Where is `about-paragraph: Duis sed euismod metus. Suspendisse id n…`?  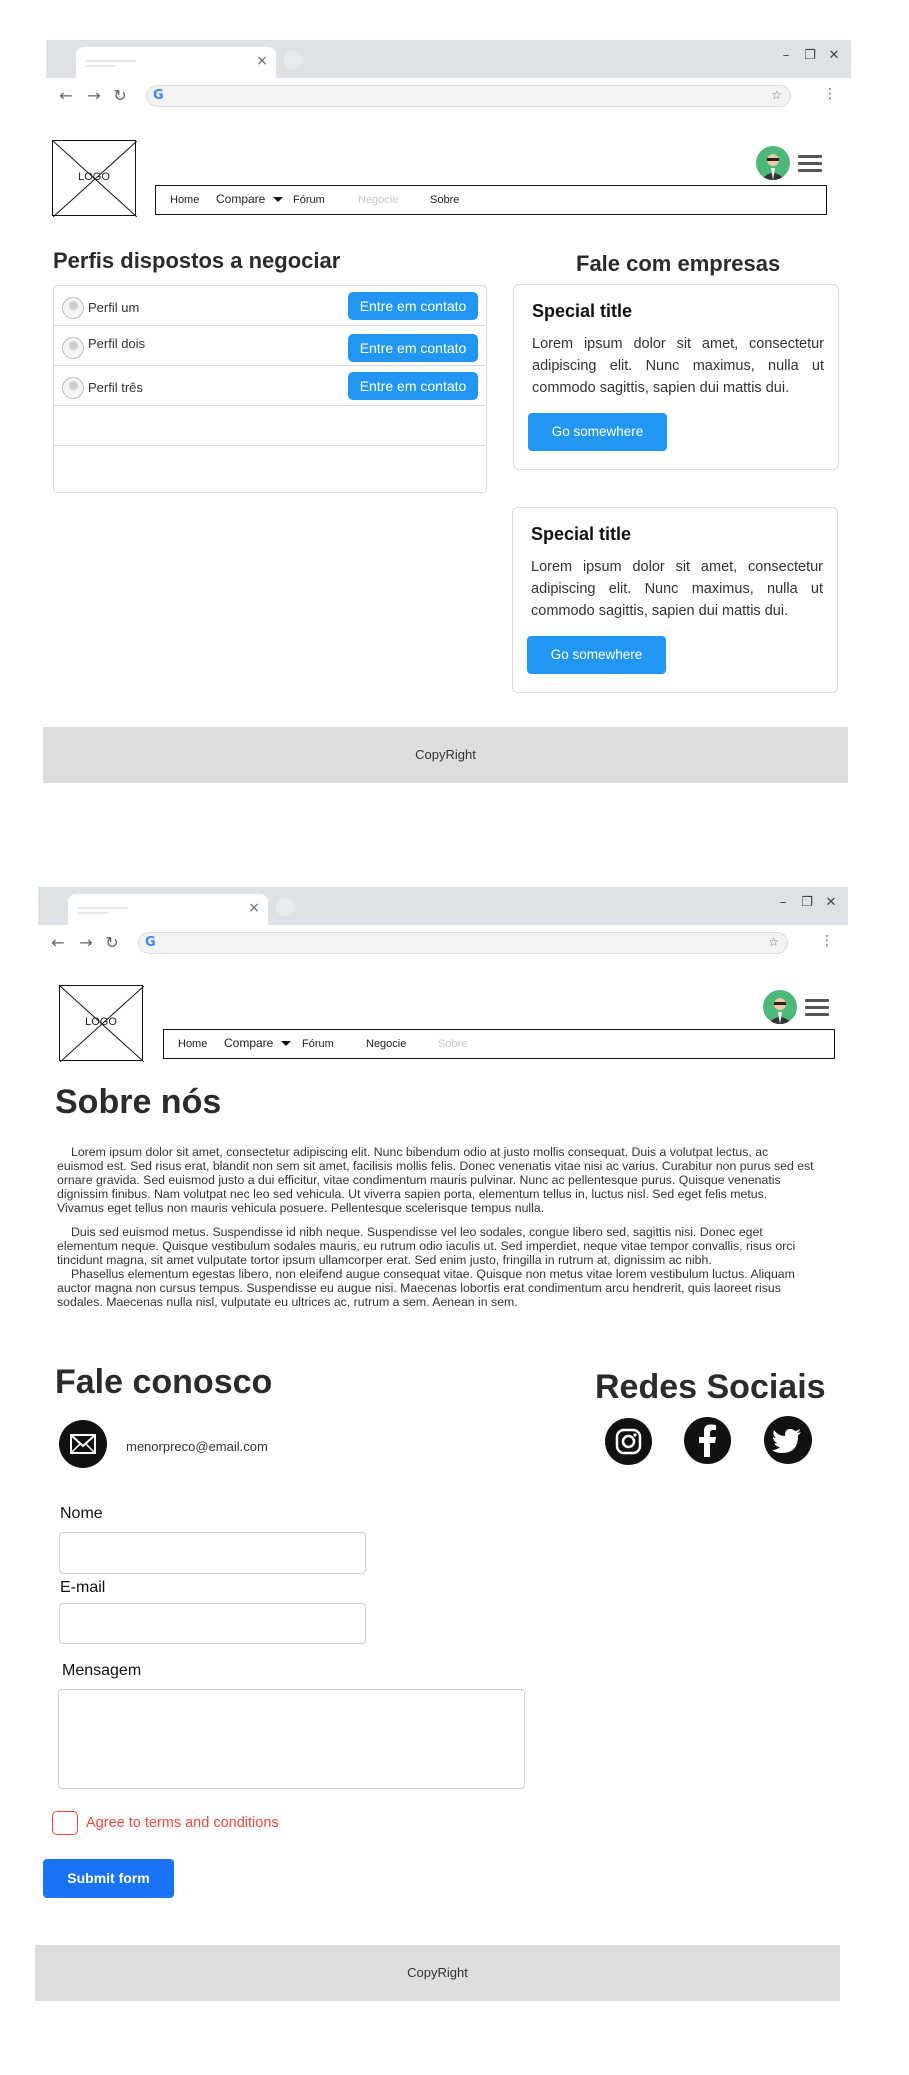
about-paragraph: Duis sed euismod metus. Suspendisse id n… is located at coordinates (426, 1246).